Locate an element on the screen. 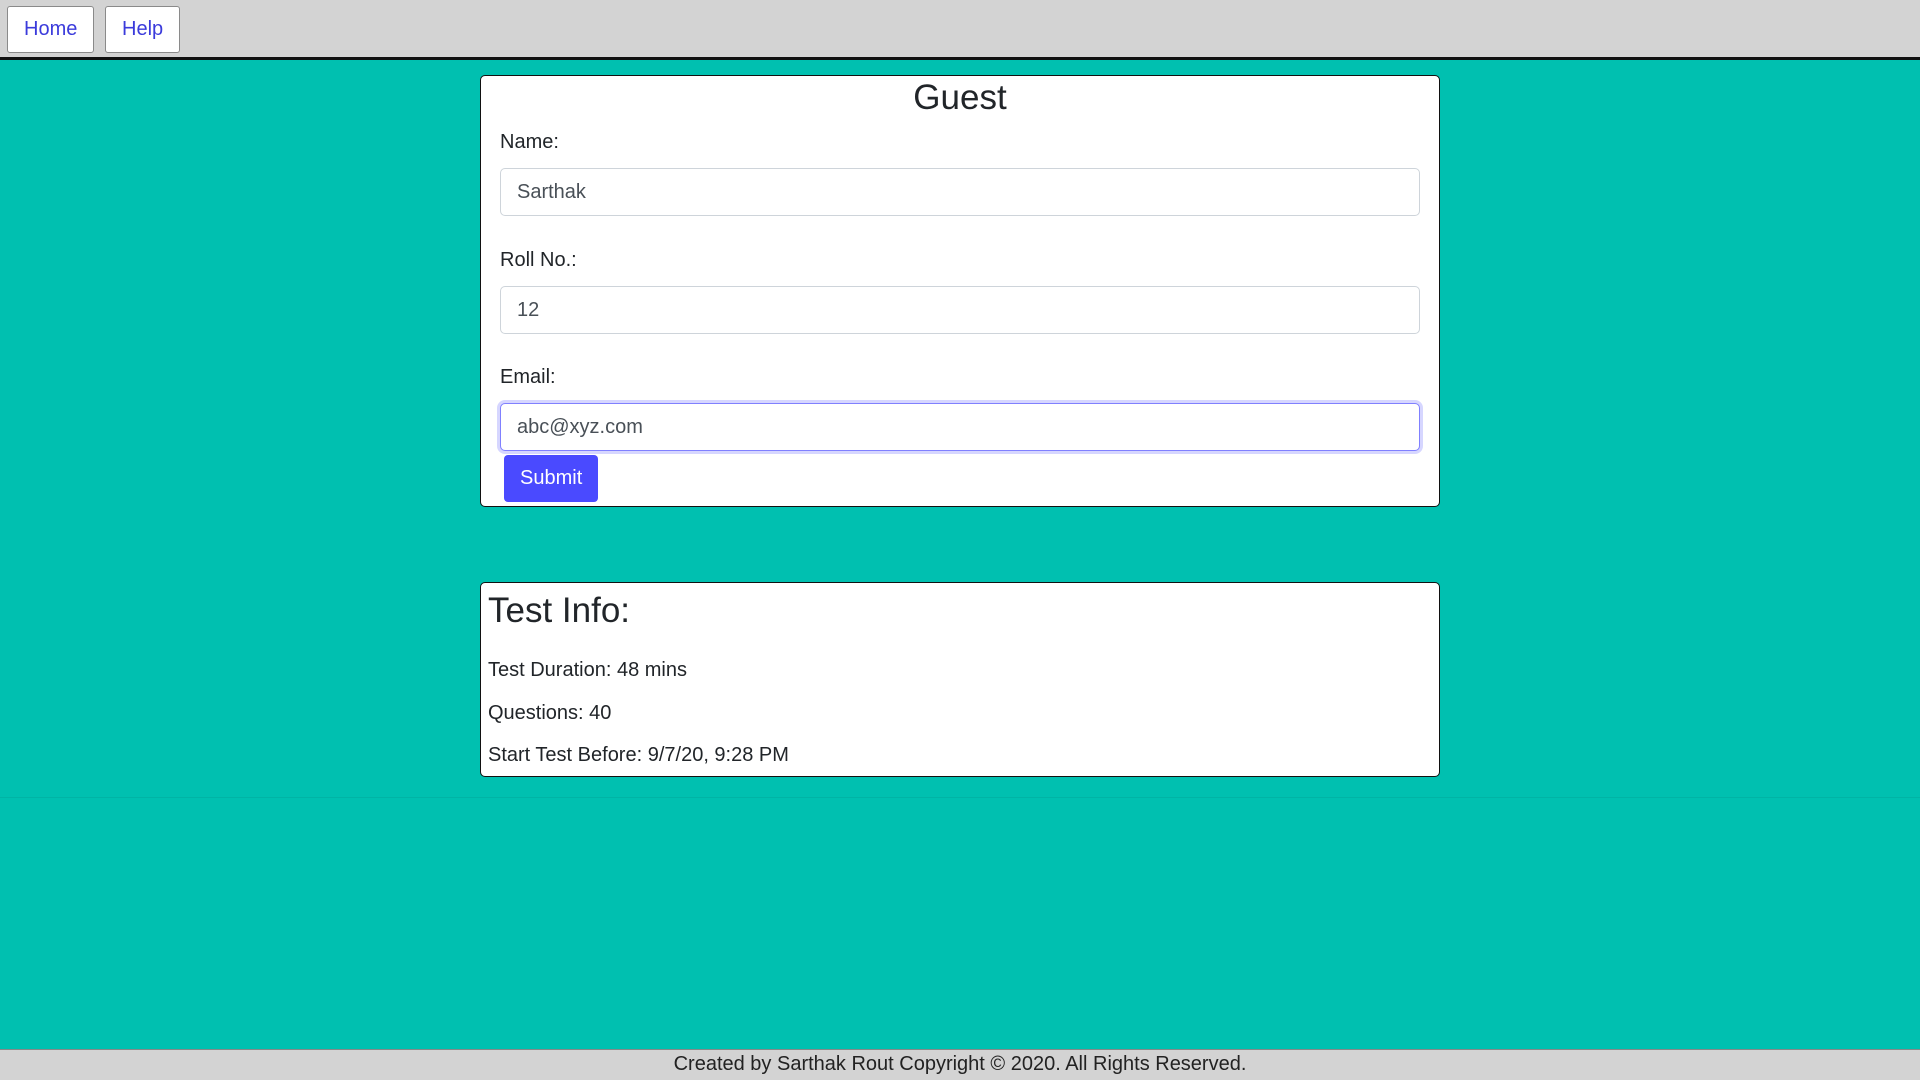  roll-number-label: Roll No.: is located at coordinates (538, 260).